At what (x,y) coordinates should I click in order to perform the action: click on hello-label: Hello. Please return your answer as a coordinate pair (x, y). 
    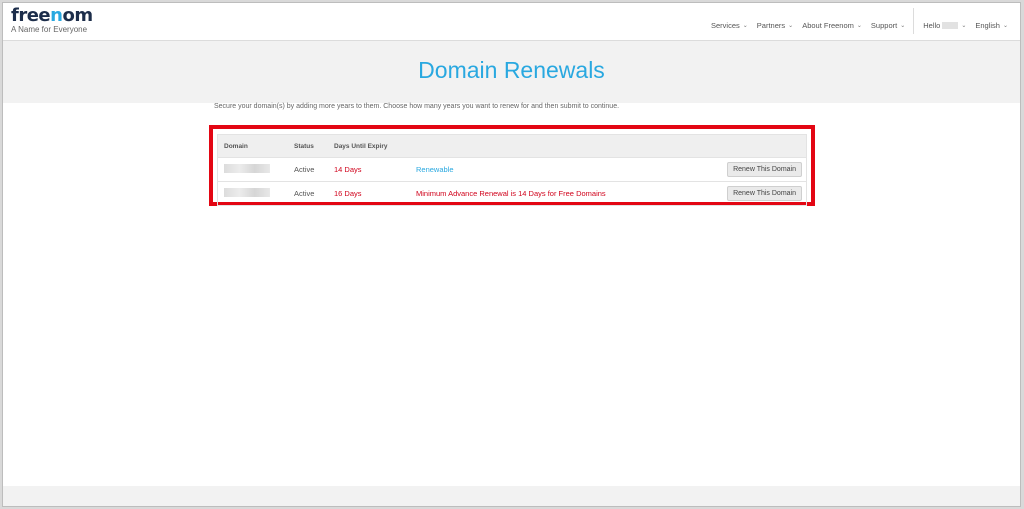
    Looking at the image, I should click on (932, 25).